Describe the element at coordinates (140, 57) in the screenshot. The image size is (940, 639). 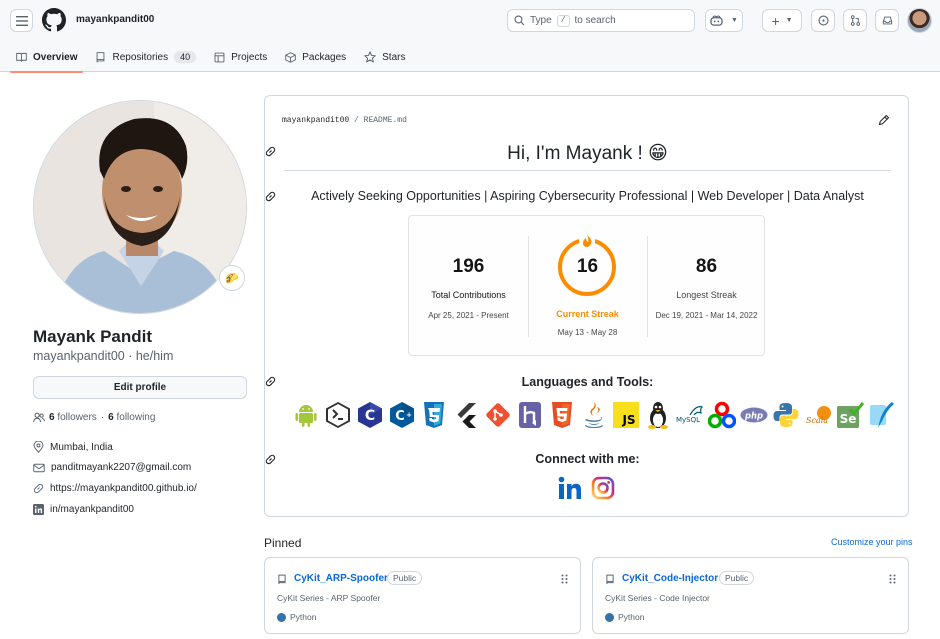
I see `tab-label: Repositories` at that location.